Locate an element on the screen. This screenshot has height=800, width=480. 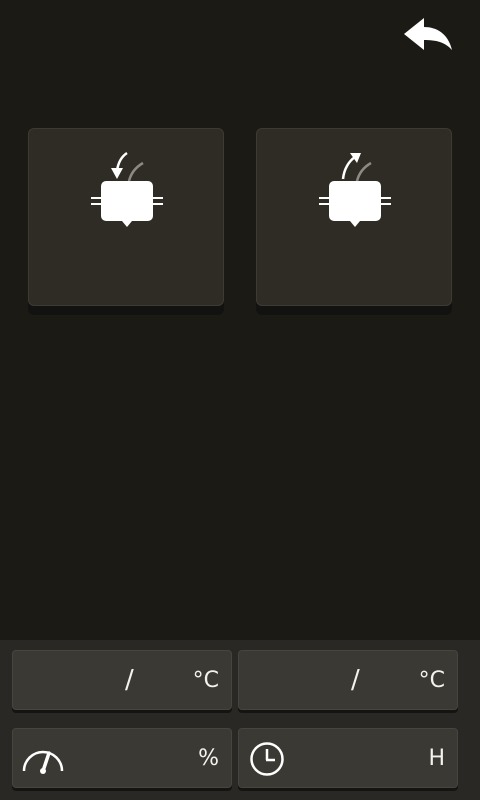
speed-field: % is located at coordinates (122, 758).